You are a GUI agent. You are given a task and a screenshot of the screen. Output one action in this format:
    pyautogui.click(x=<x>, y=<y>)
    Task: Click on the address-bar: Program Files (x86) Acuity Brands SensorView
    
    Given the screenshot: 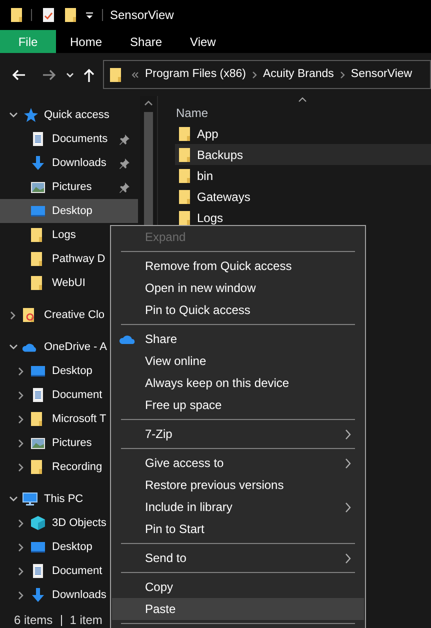 What is the action you would take?
    pyautogui.click(x=267, y=74)
    